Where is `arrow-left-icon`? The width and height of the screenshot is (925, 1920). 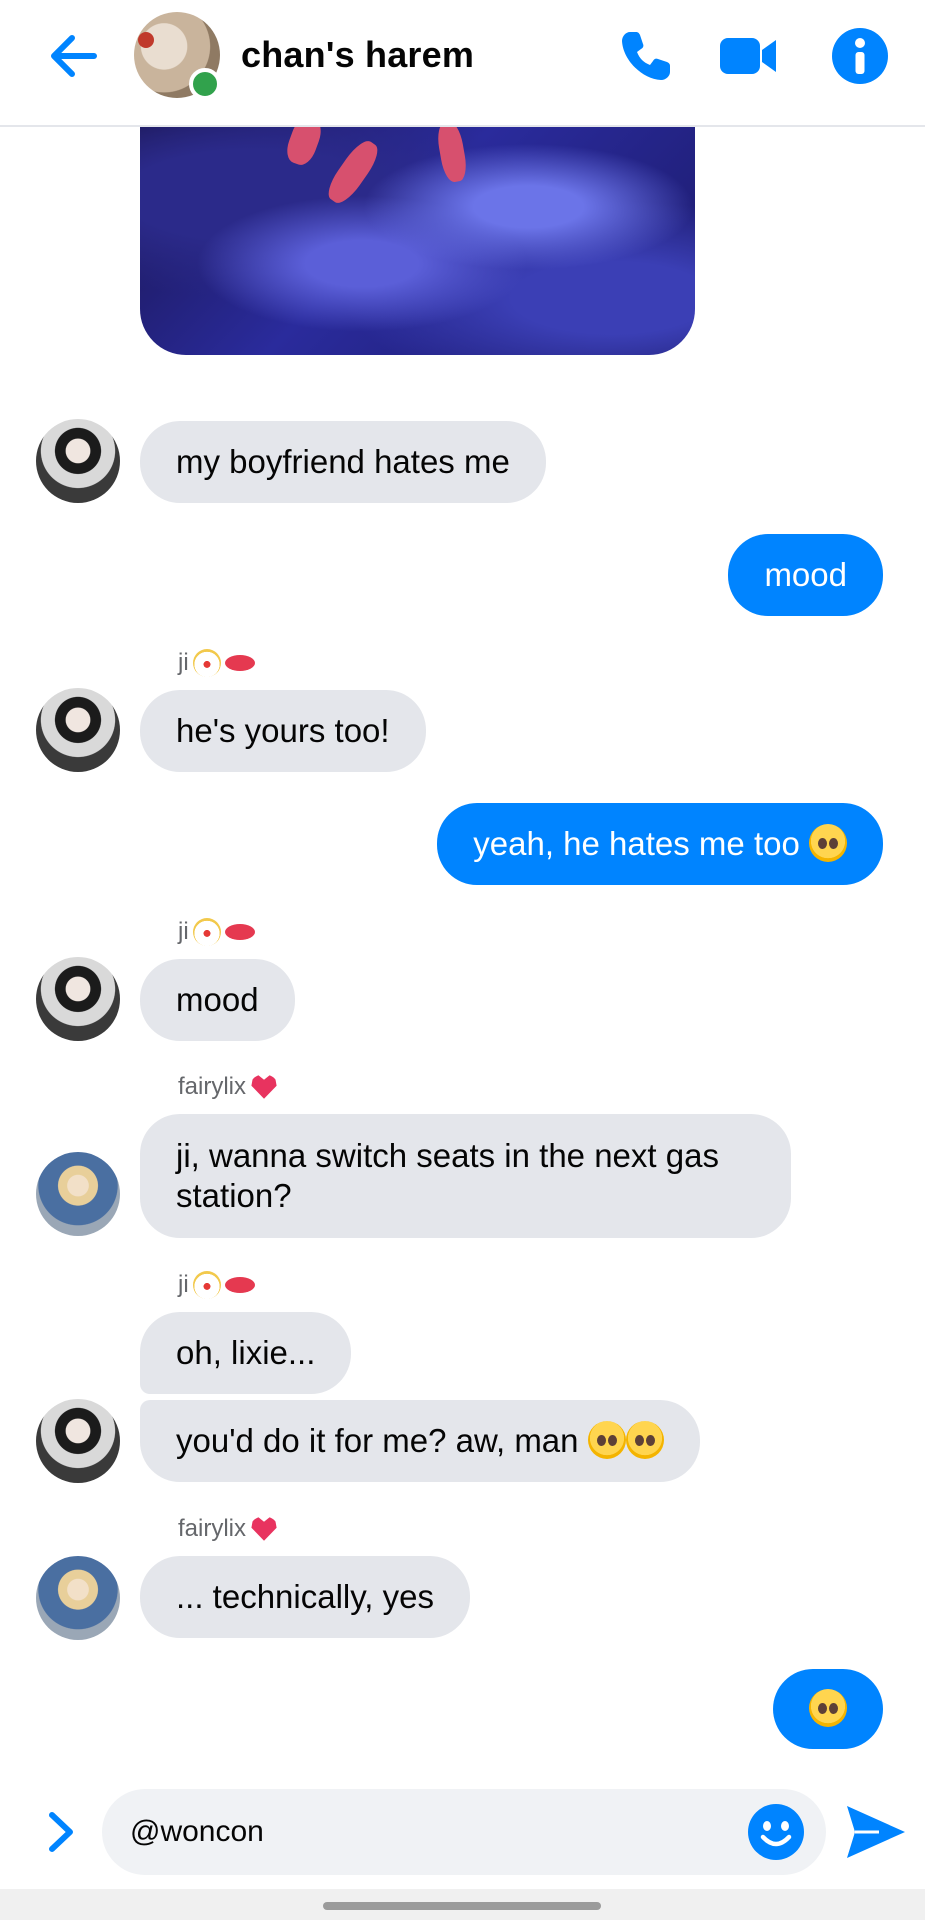 arrow-left-icon is located at coordinates (74, 56).